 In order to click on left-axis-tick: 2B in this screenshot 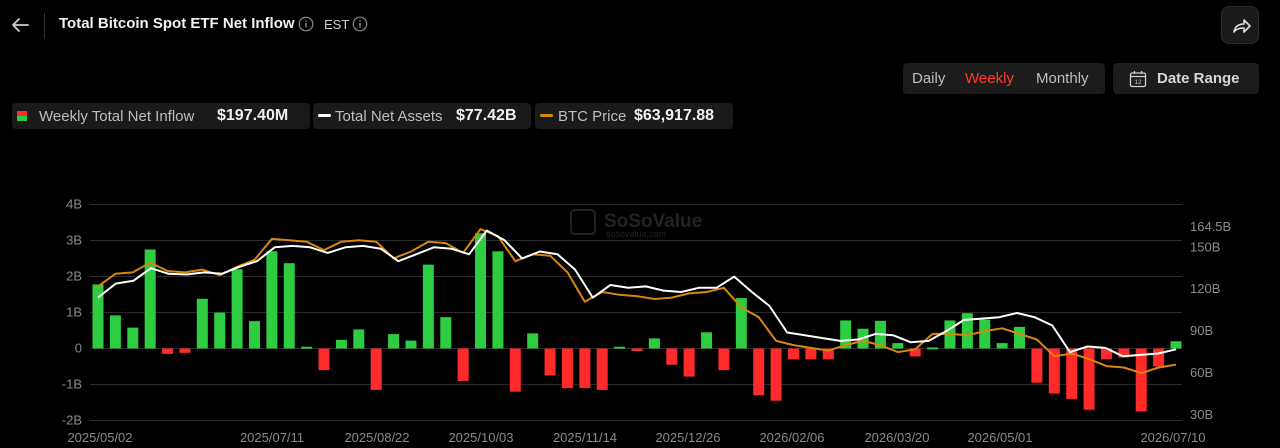, I will do `click(74, 276)`.